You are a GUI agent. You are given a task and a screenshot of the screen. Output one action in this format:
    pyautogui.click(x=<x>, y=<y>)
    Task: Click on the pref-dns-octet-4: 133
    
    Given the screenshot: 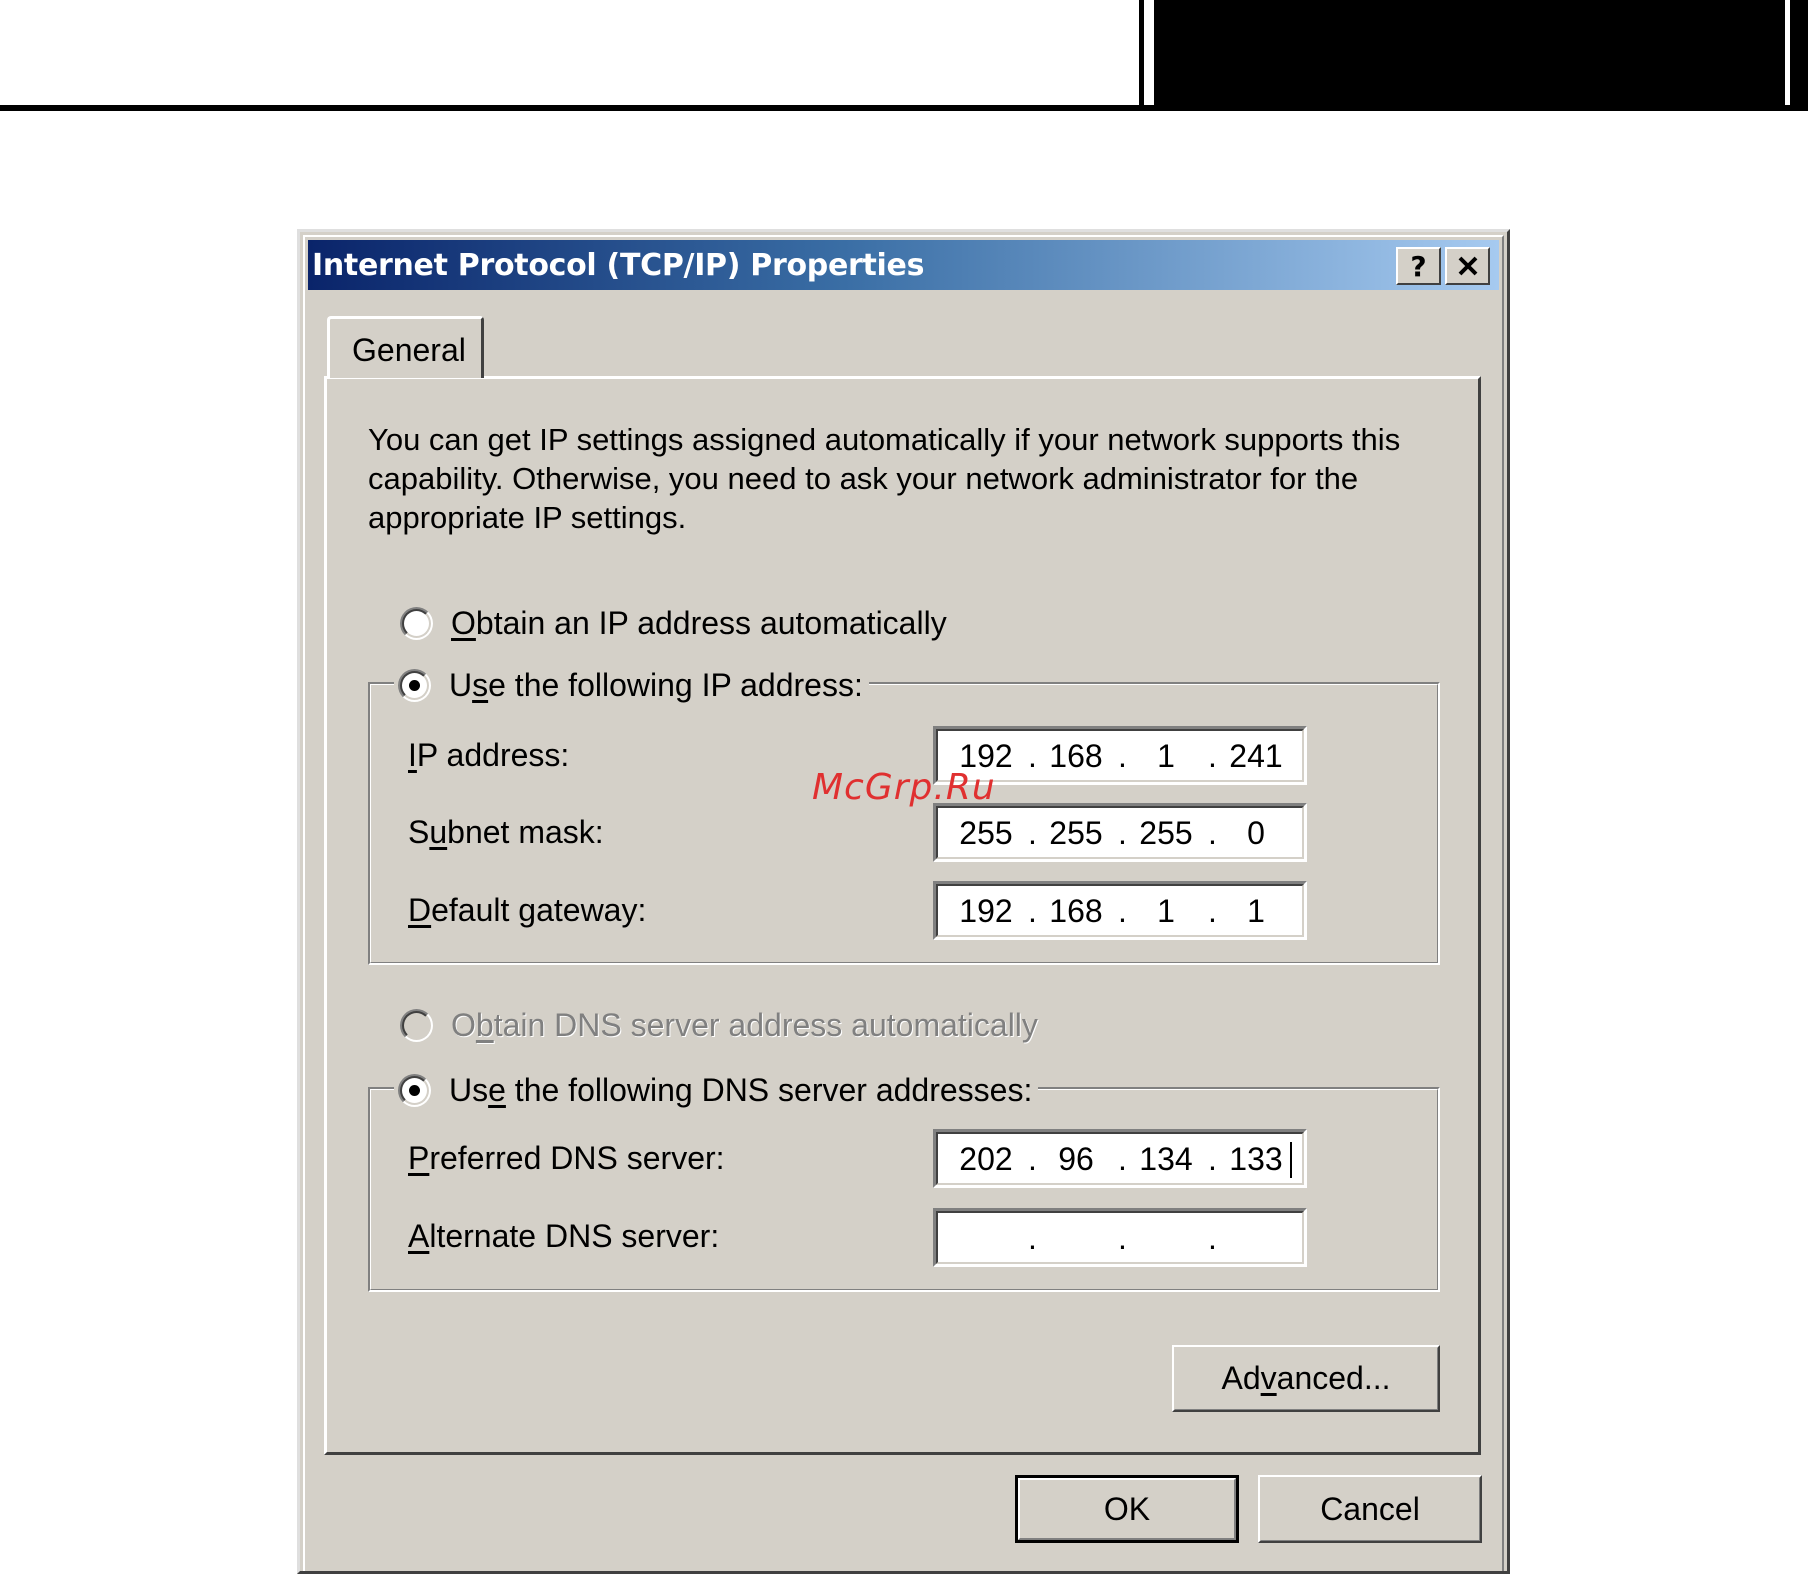 What is the action you would take?
    pyautogui.click(x=1256, y=1159)
    